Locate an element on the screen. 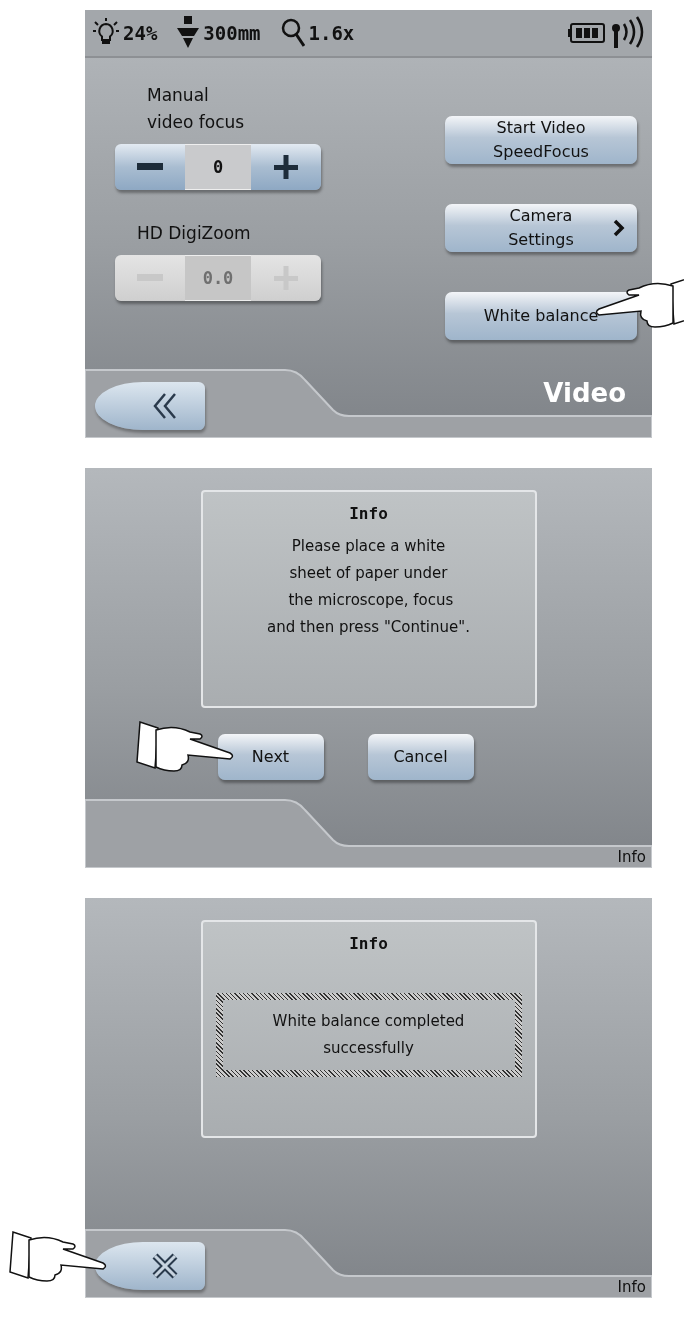  decrease-button is located at coordinates (150, 167).